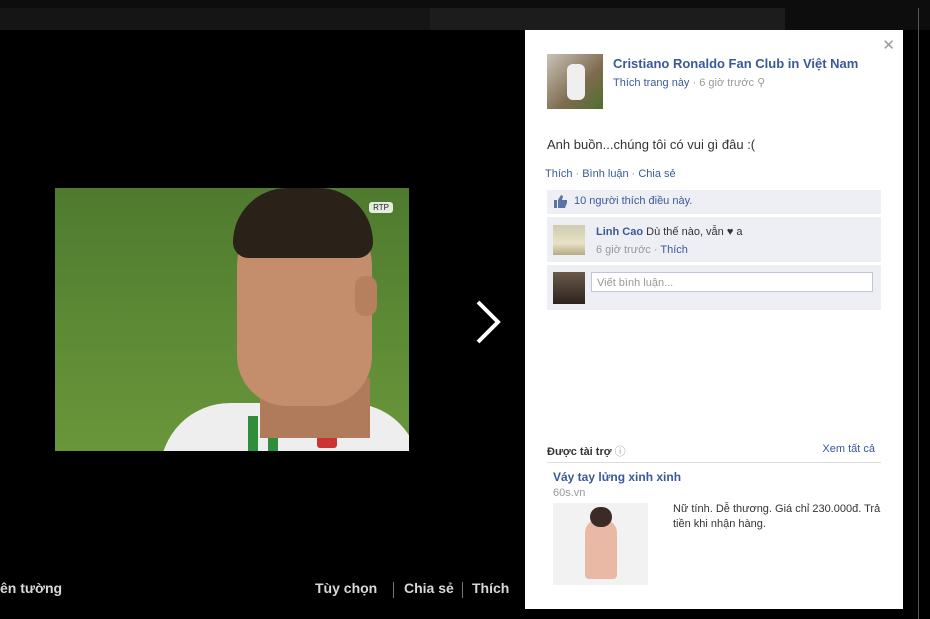  What do you see at coordinates (694, 232) in the screenshot?
I see `comment-text: Dù thế nào, vẫn ♥ a` at bounding box center [694, 232].